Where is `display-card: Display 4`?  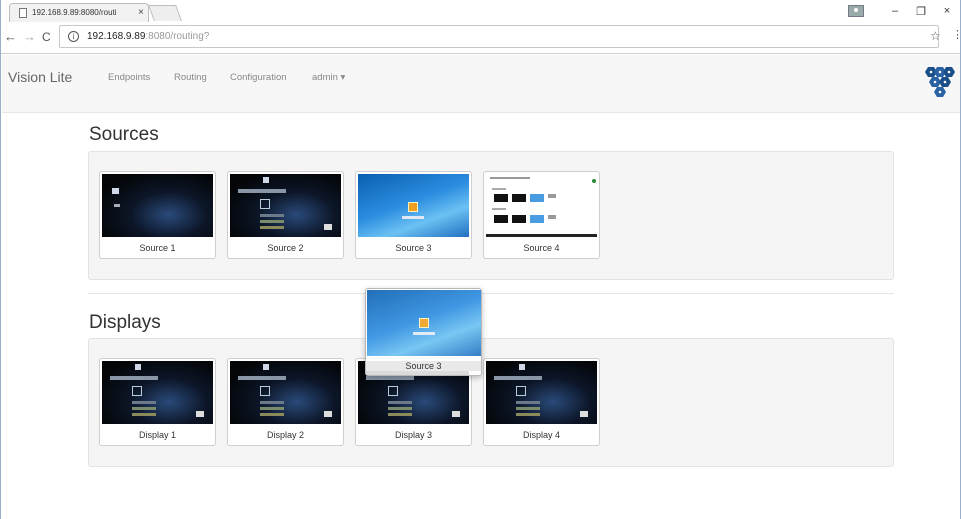
display-card: Display 4 is located at coordinates (541, 402).